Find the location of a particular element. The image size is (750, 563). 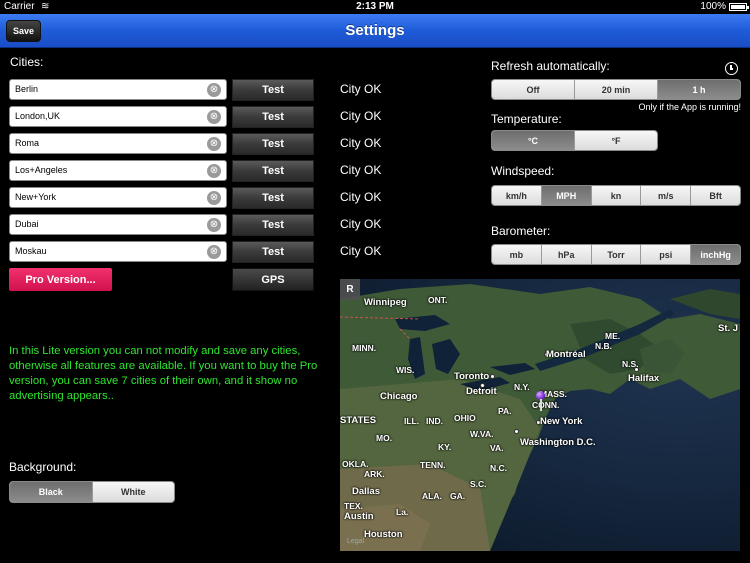

page-title: Settings is located at coordinates (375, 30).